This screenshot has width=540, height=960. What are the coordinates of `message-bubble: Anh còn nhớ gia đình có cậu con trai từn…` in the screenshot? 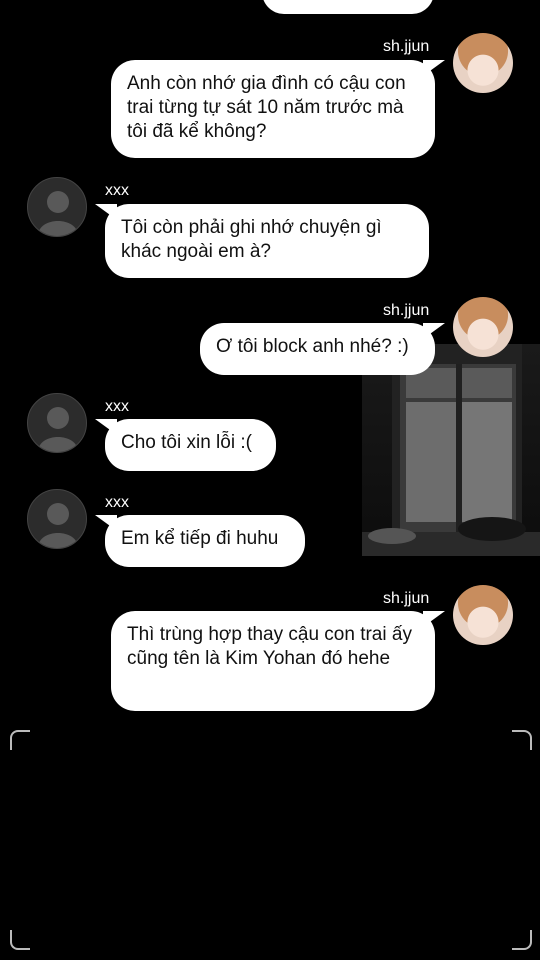 It's located at (273, 109).